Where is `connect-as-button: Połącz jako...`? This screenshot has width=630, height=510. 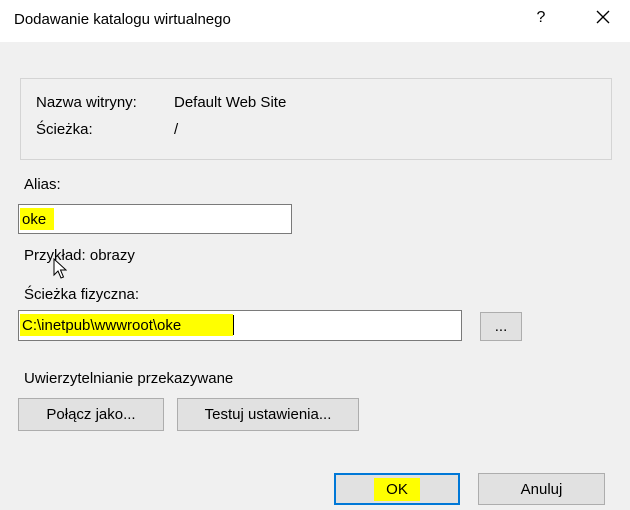
connect-as-button: Połącz jako... is located at coordinates (91, 414).